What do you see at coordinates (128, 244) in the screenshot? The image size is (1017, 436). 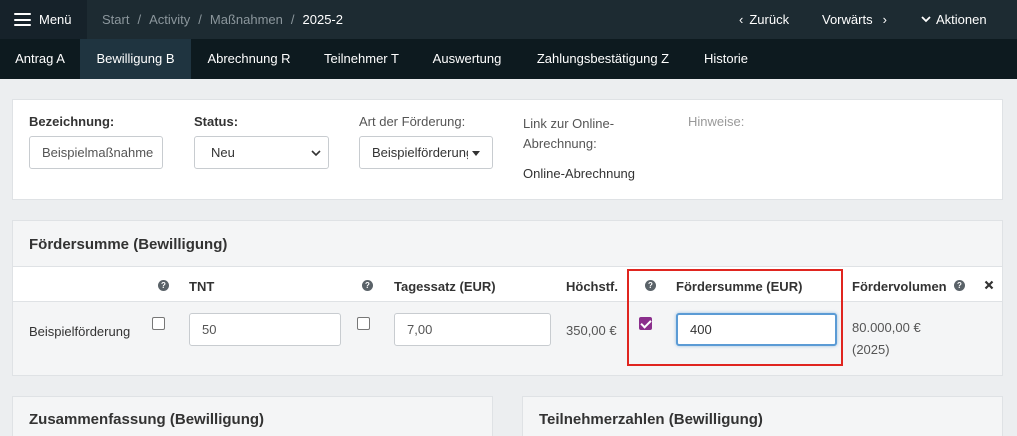 I see `card-title: Fördersumme (Bewilligung)` at bounding box center [128, 244].